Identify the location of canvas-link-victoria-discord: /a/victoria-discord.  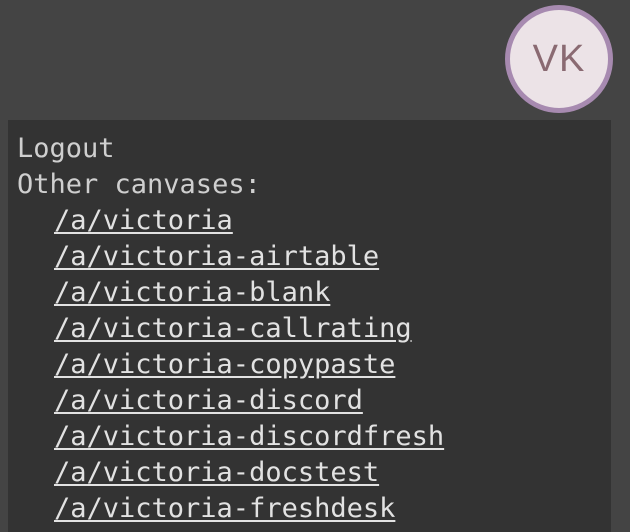
(208, 400).